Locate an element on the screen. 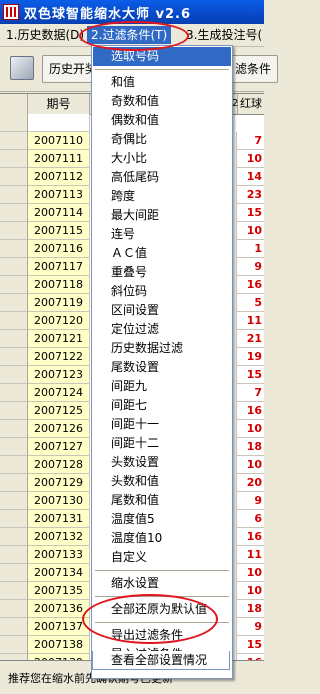 The height and width of the screenshot is (694, 320). menu-item-tail-sum: 尾数和值 is located at coordinates (162, 500).